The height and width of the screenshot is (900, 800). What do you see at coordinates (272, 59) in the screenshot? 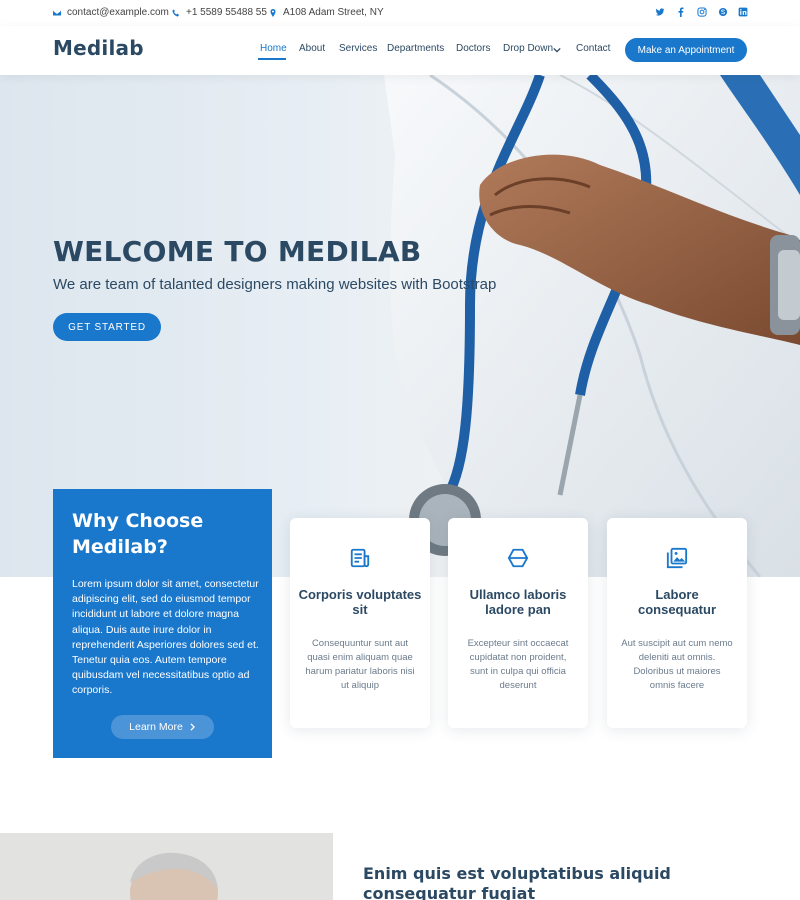
I see `nav-active-indicator` at bounding box center [272, 59].